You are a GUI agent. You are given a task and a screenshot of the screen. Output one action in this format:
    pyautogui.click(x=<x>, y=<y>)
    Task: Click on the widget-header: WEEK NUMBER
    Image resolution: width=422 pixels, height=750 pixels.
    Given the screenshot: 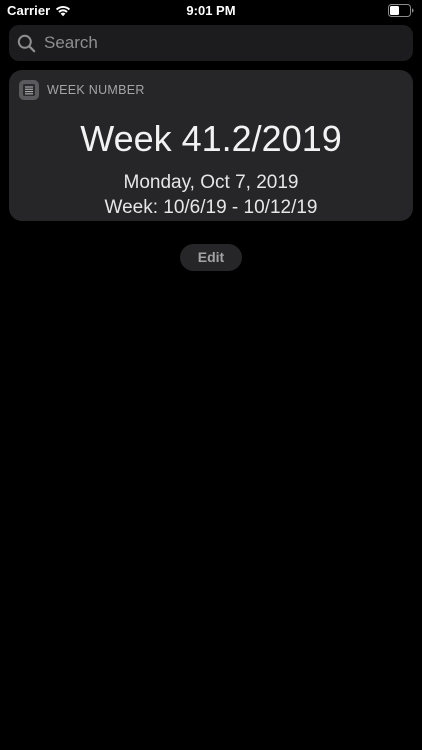 What is the action you would take?
    pyautogui.click(x=82, y=90)
    